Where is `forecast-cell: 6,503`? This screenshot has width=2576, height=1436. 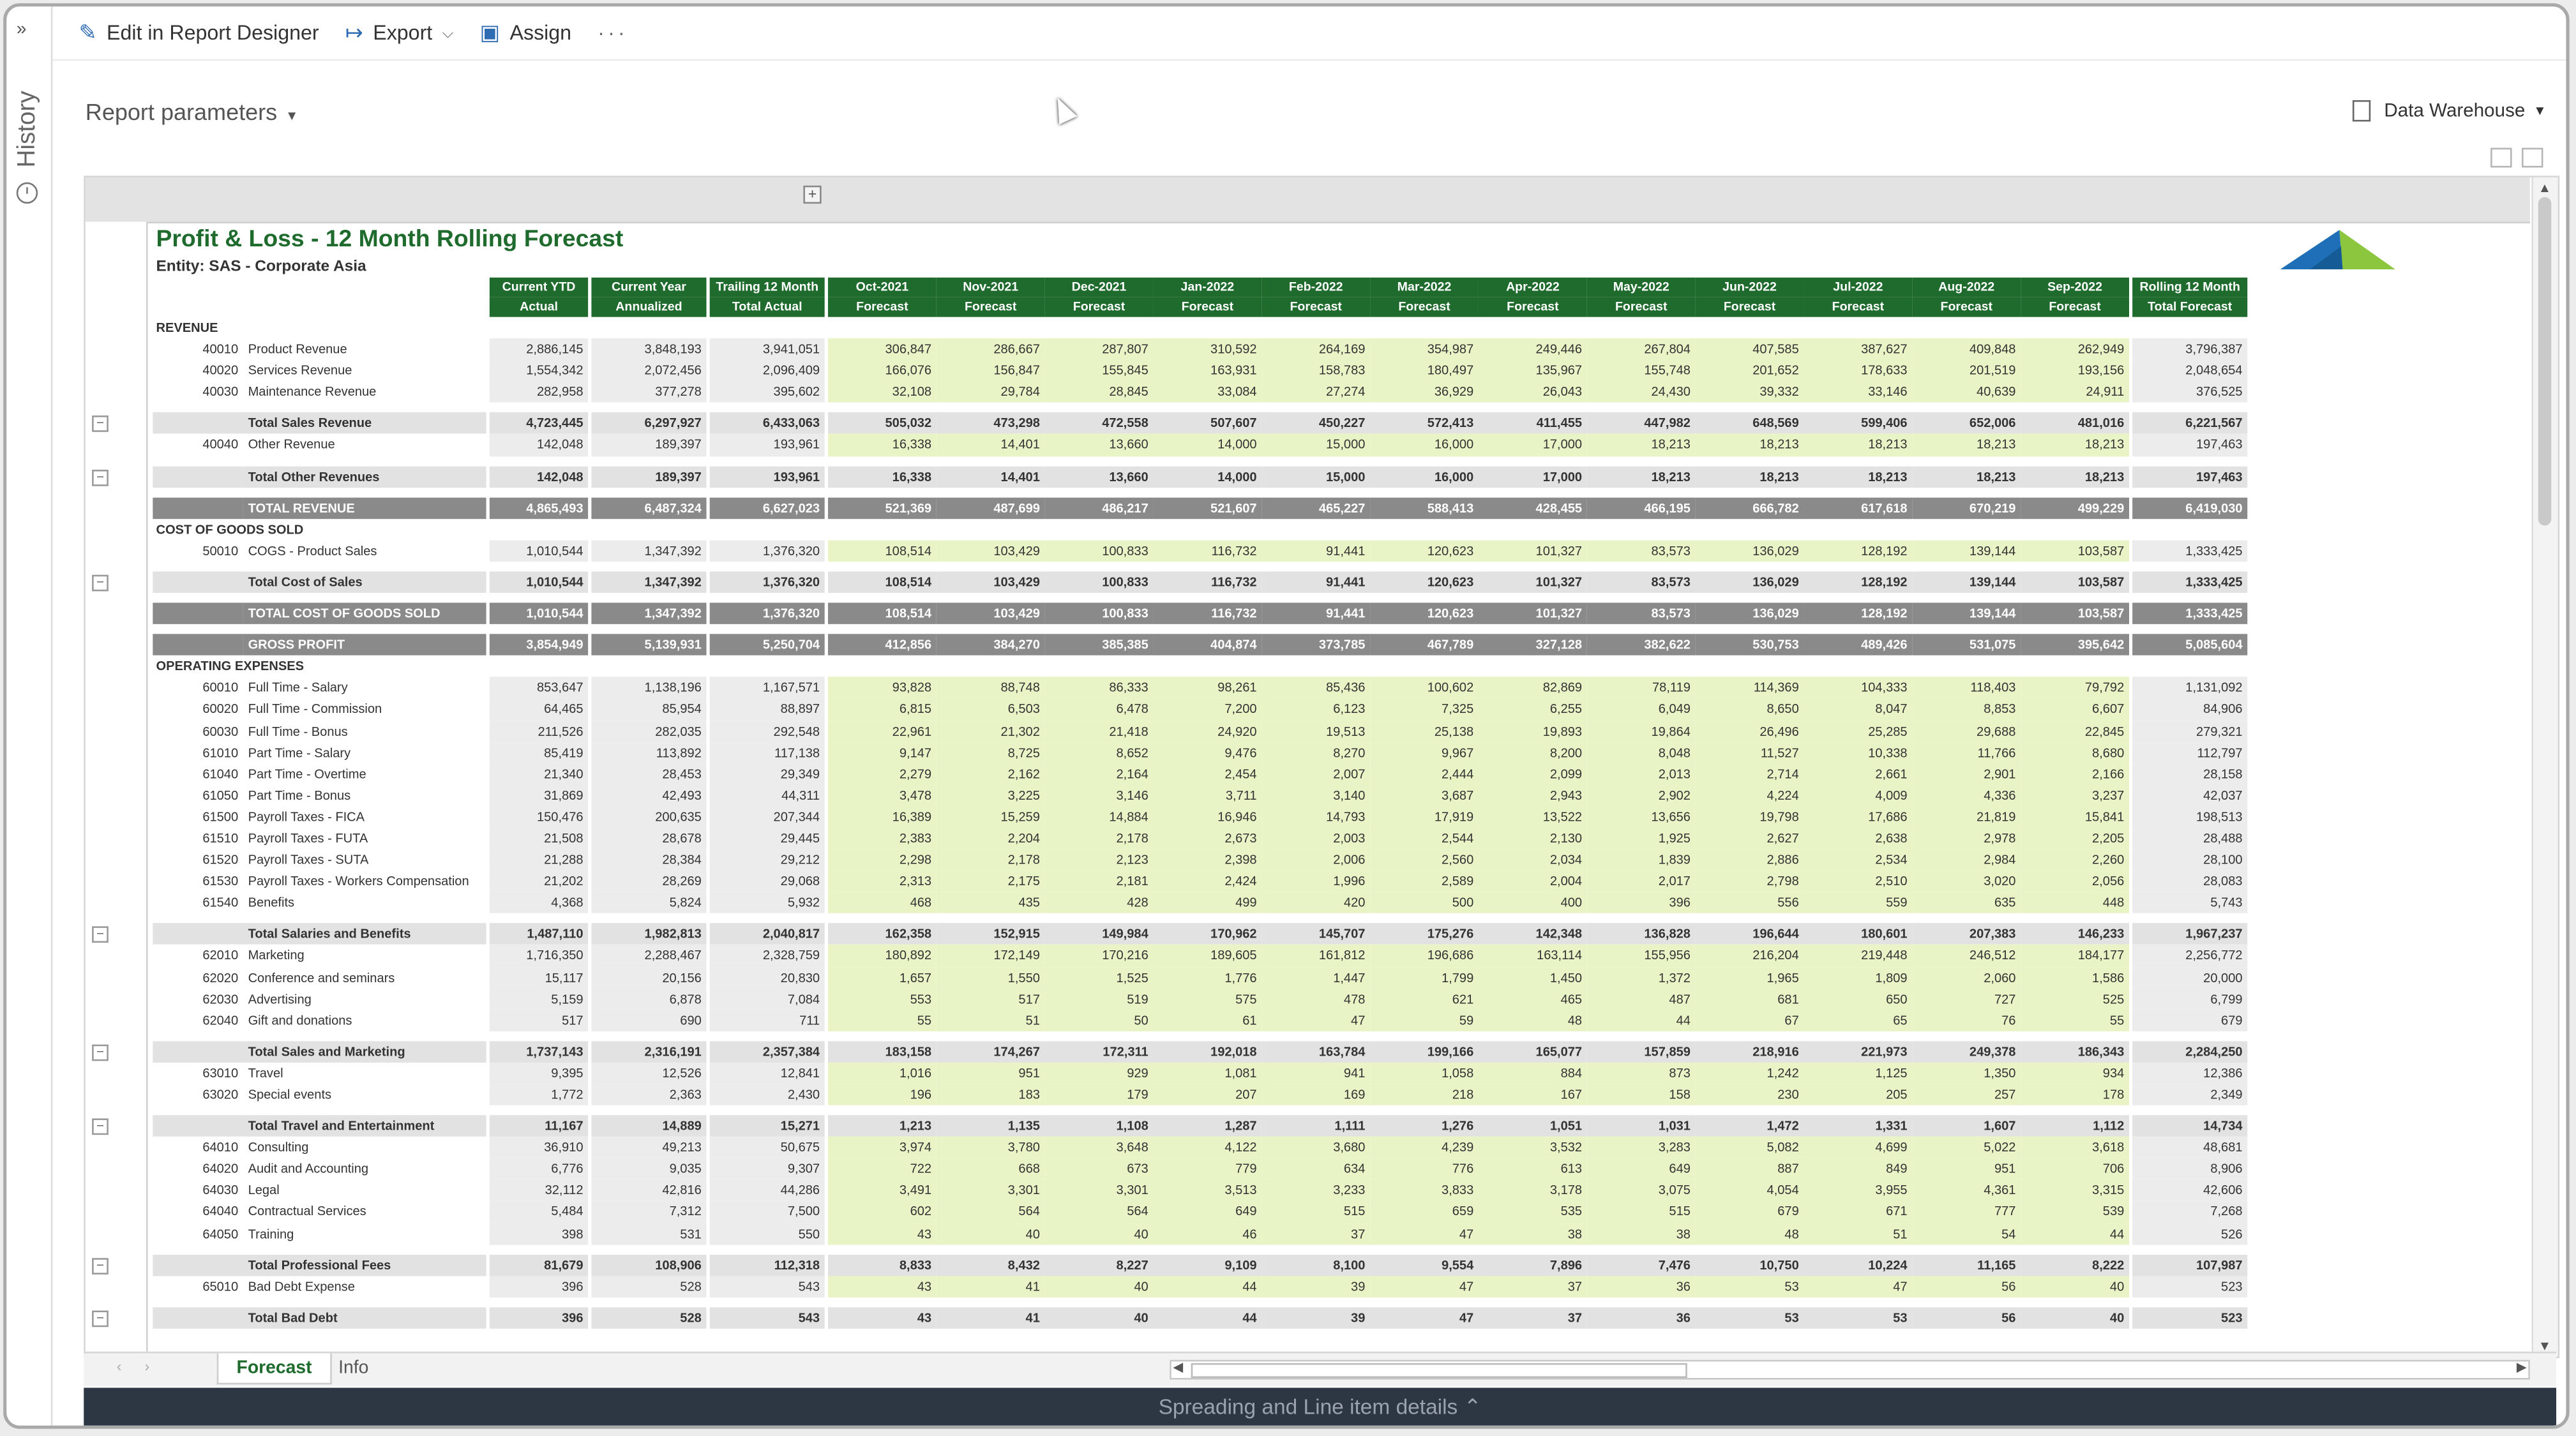 forecast-cell: 6,503 is located at coordinates (990, 710).